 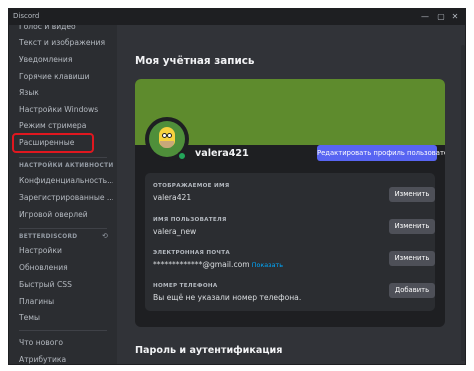 I want to click on sidebar-item-plugins: Плагины, so click(x=63, y=302).